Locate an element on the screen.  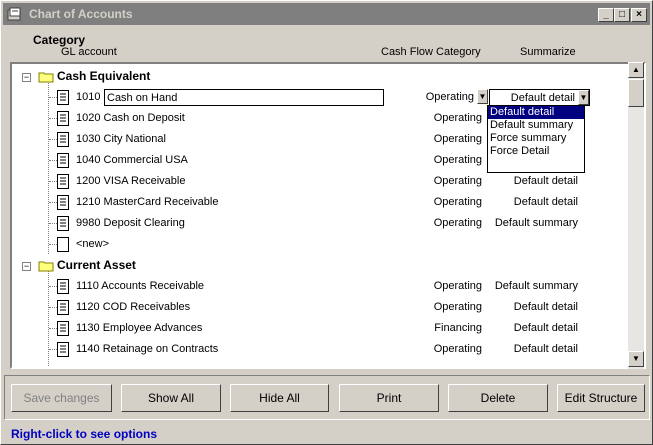
category-row: − Current Asset is located at coordinates (321, 265).